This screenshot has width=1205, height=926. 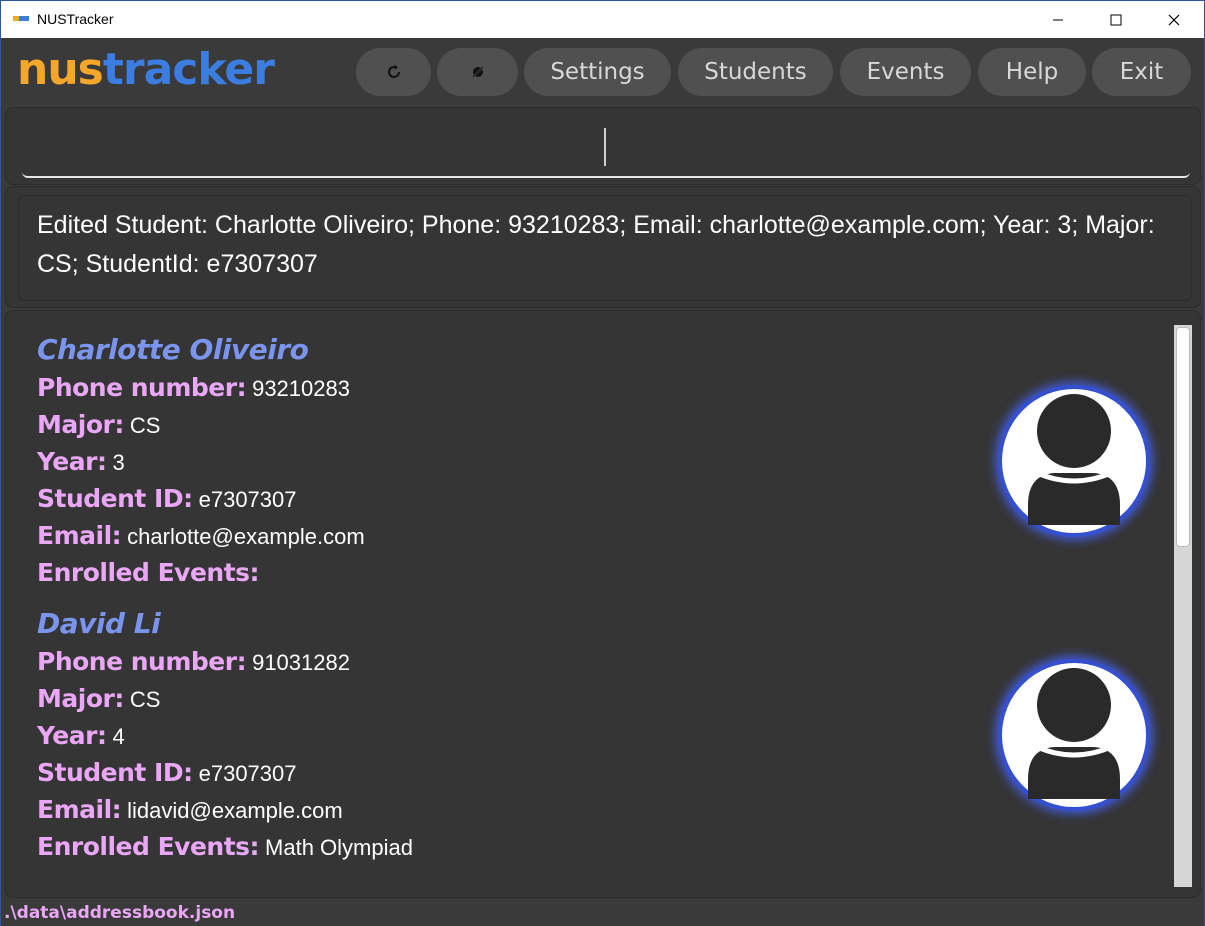 I want to click on student-name: David Li, so click(x=99, y=623).